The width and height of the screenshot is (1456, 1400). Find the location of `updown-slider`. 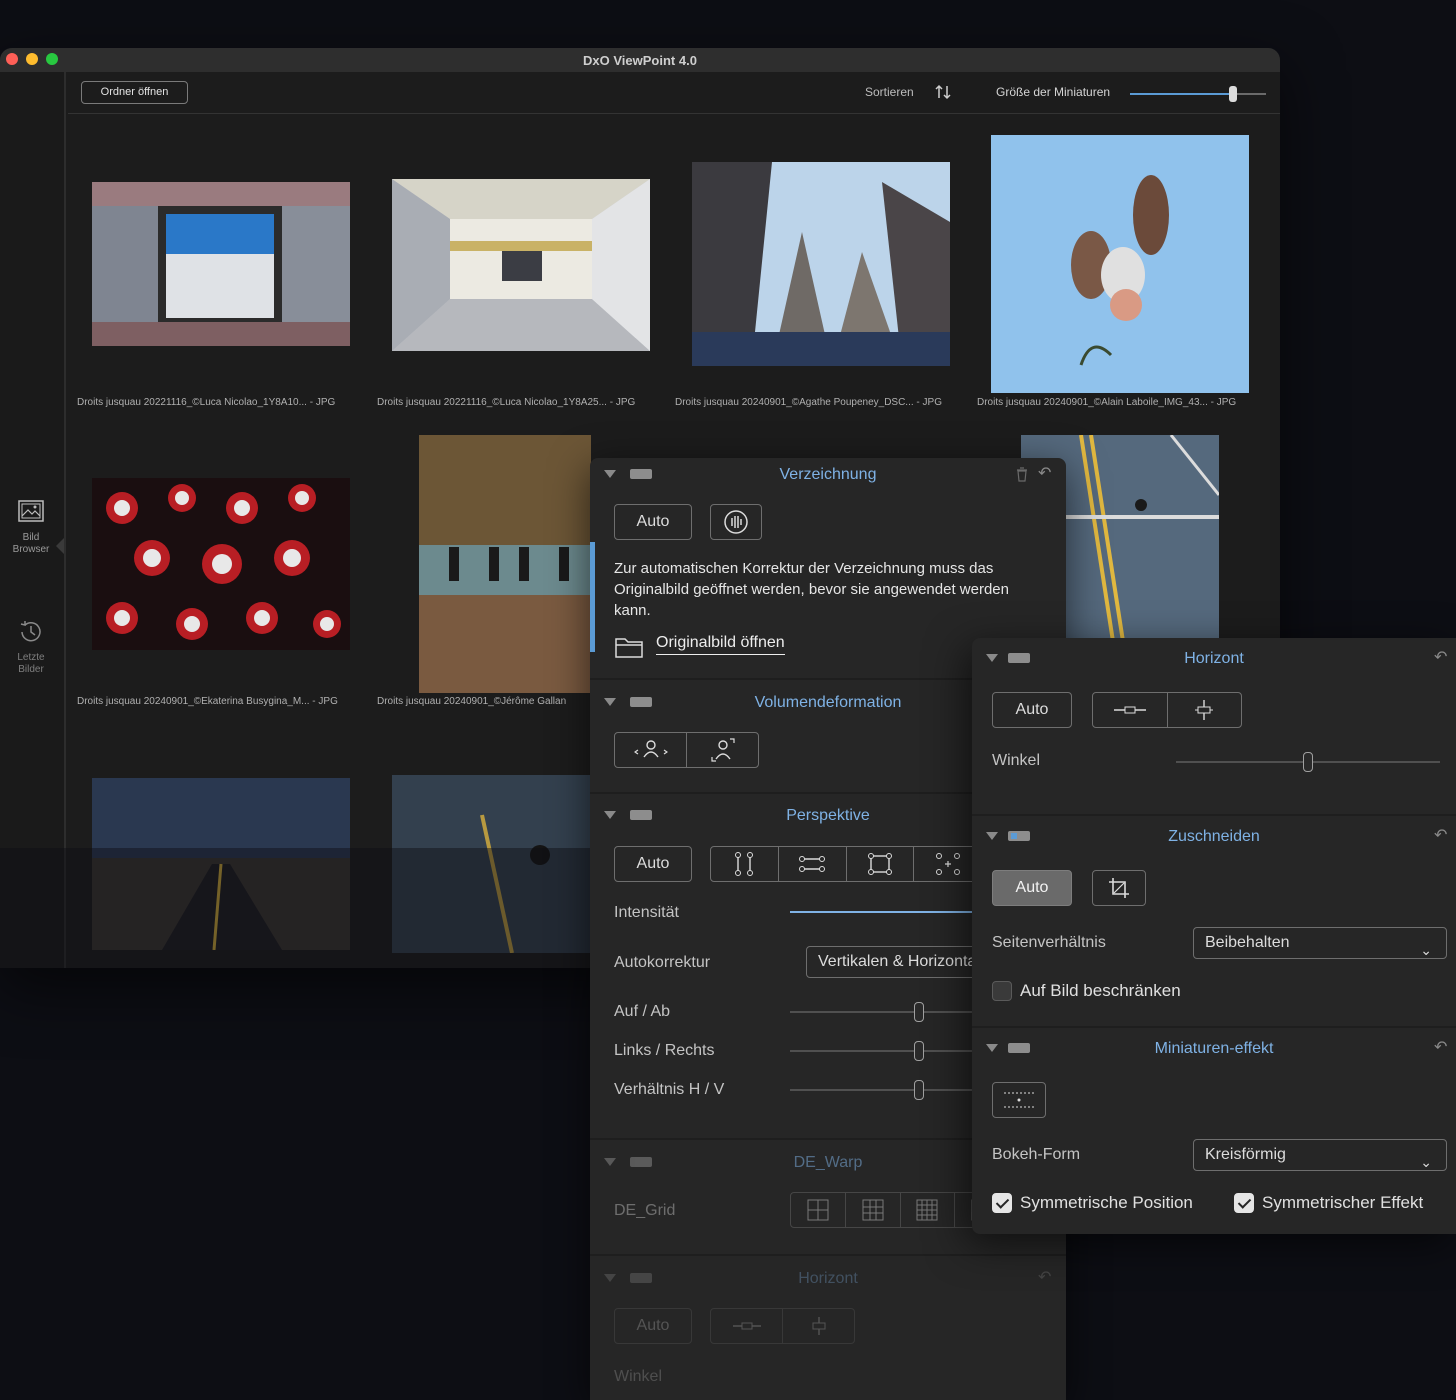

updown-slider is located at coordinates (885, 1012).